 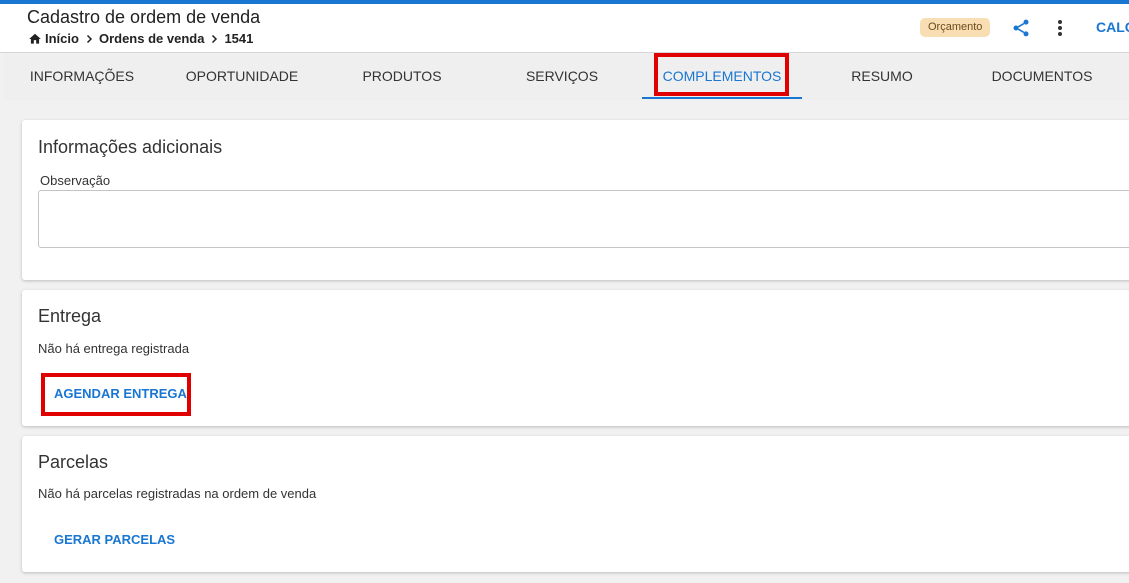 What do you see at coordinates (120, 393) in the screenshot?
I see `schedule-delivery-button: AGENDAR ENTREGA` at bounding box center [120, 393].